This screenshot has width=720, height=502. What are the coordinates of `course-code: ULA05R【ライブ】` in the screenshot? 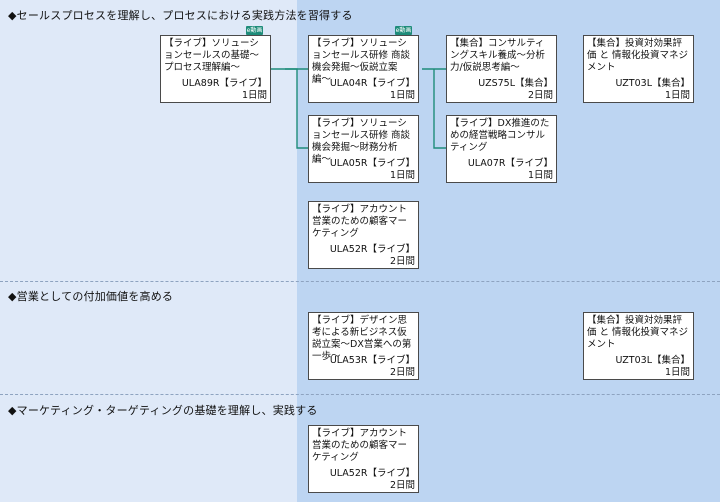 It's located at (372, 163).